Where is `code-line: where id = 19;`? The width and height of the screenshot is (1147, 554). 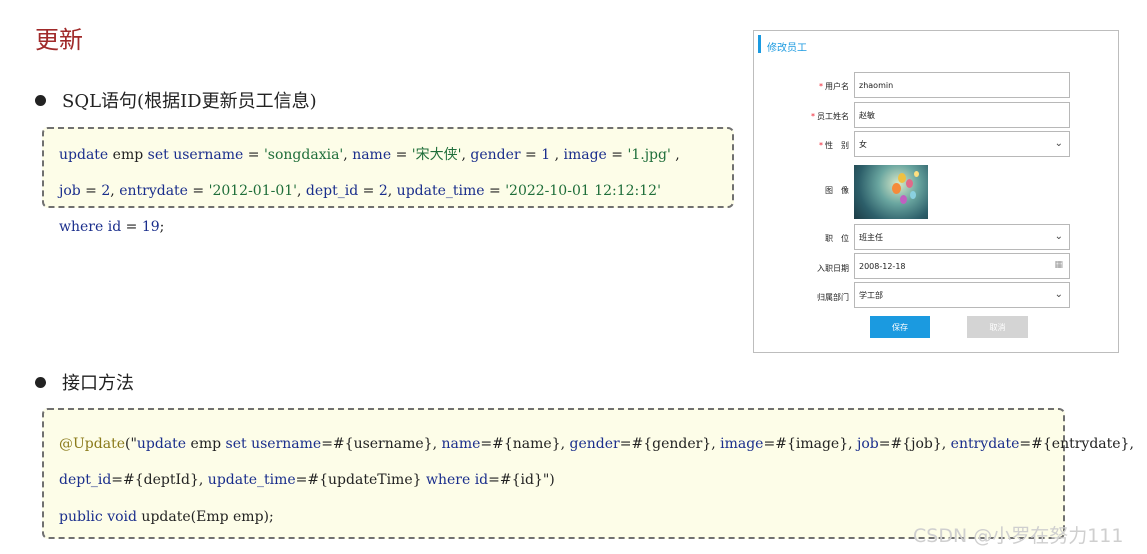
code-line: where id = 19; is located at coordinates (111, 227).